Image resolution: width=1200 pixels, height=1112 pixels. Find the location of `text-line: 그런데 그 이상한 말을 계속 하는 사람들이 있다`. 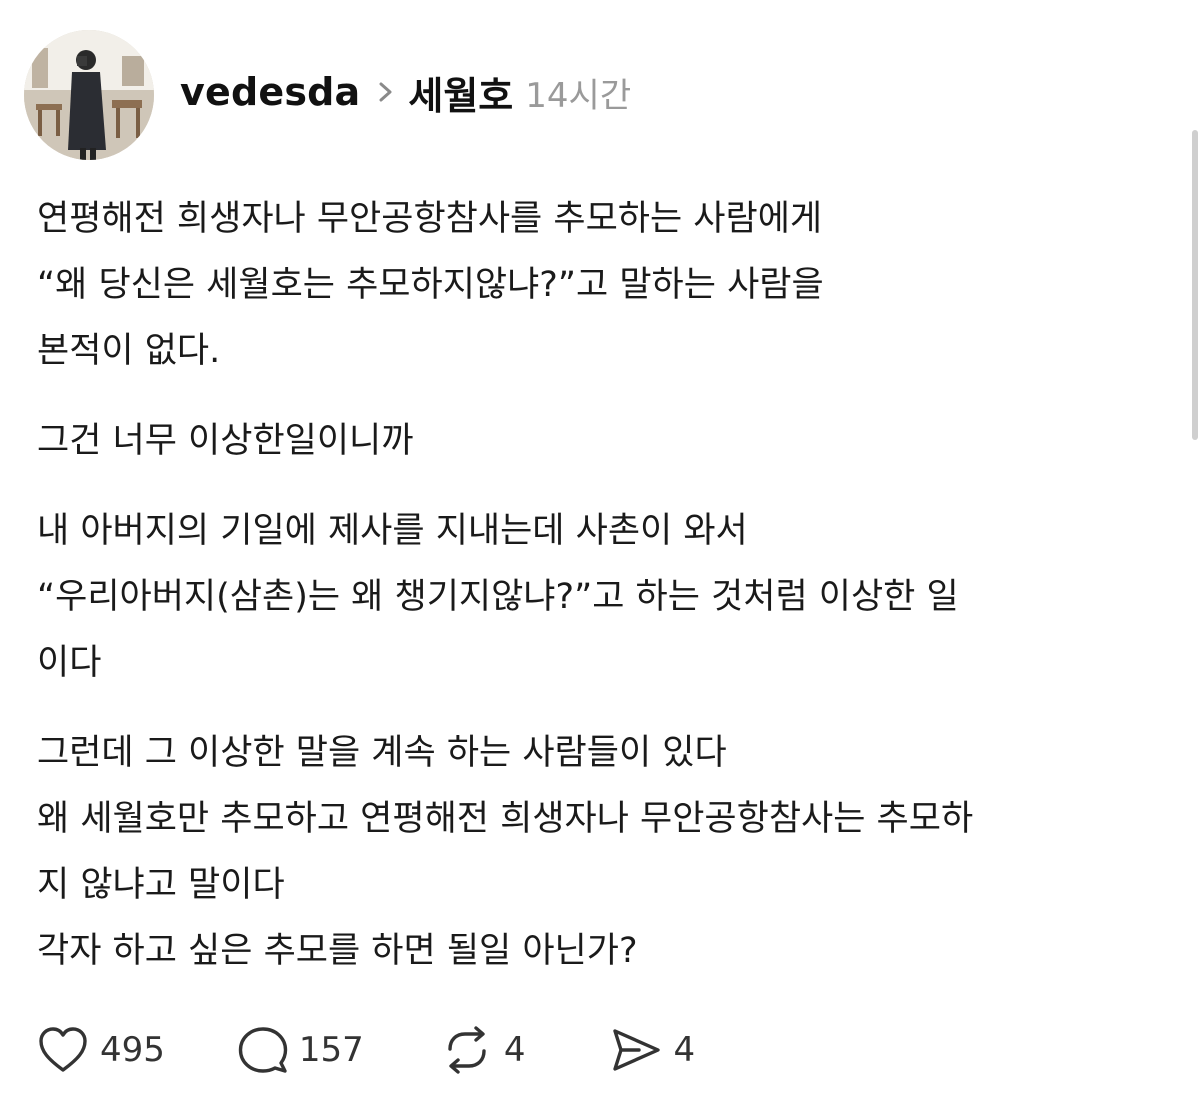

text-line: 그런데 그 이상한 말을 계속 하는 사람들이 있다 is located at coordinates (382, 753).